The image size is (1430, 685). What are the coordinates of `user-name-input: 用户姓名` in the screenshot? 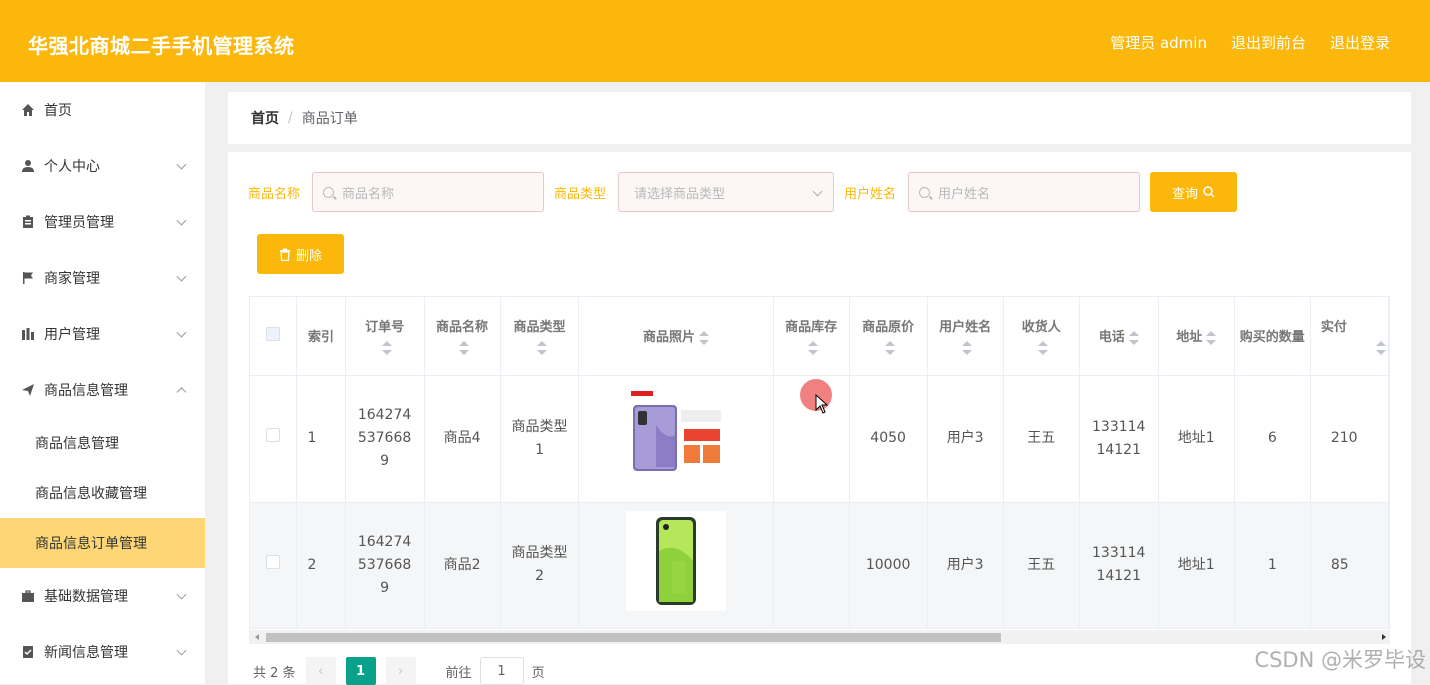 It's located at (1024, 192).